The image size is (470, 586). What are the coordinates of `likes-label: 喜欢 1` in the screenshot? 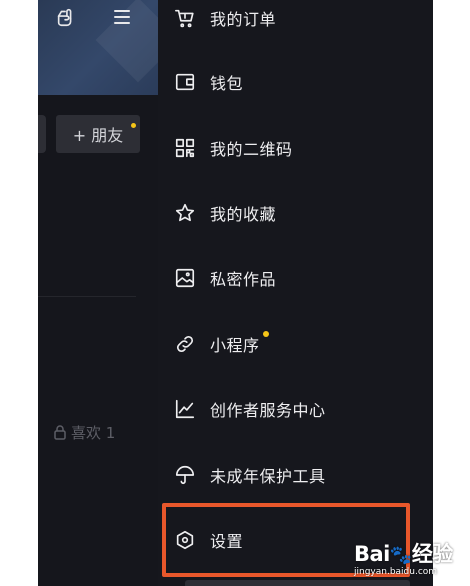 It's located at (93, 432).